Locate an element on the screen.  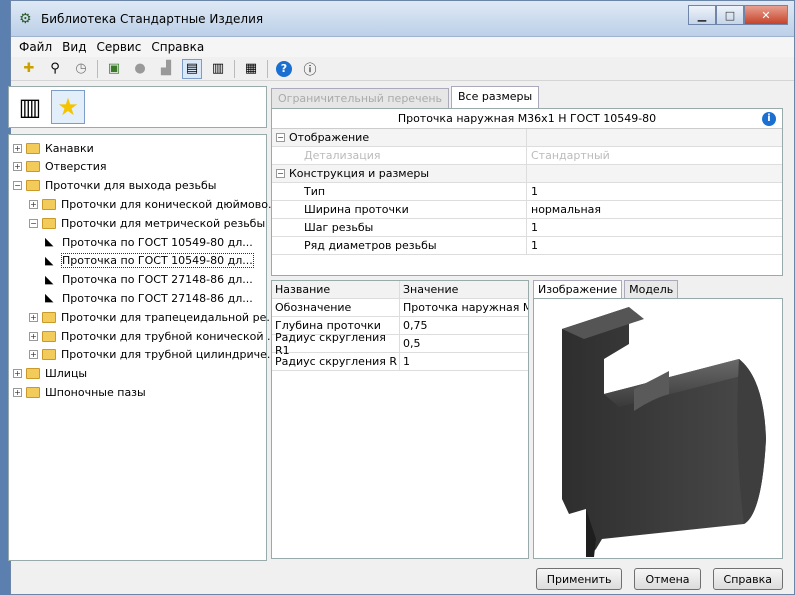
table-row: Радиус скругления R1 0,5 is located at coordinates (400, 344).